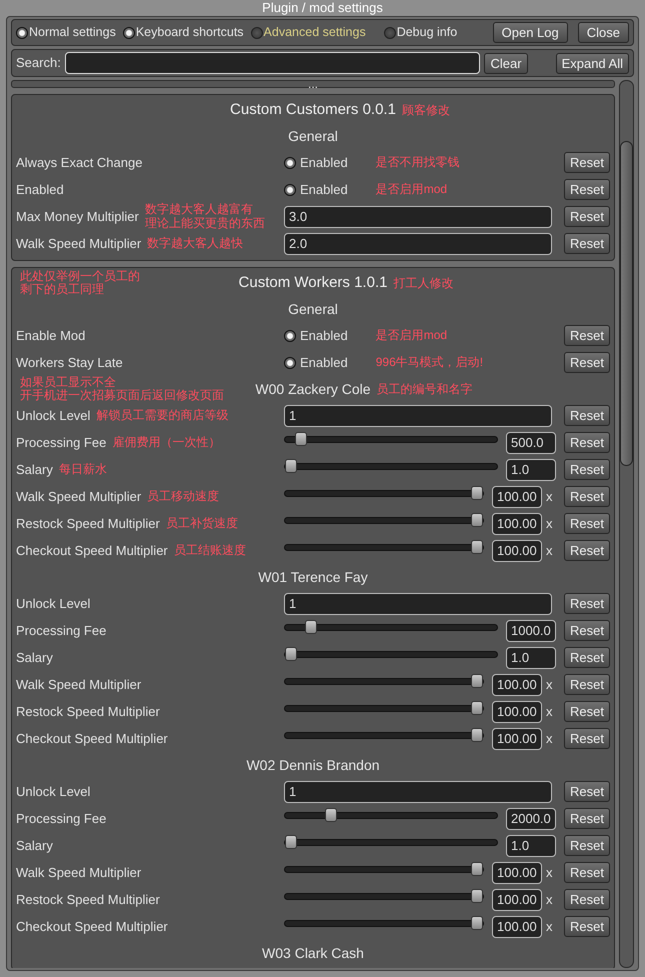  I want to click on value-field: 500.0, so click(531, 443).